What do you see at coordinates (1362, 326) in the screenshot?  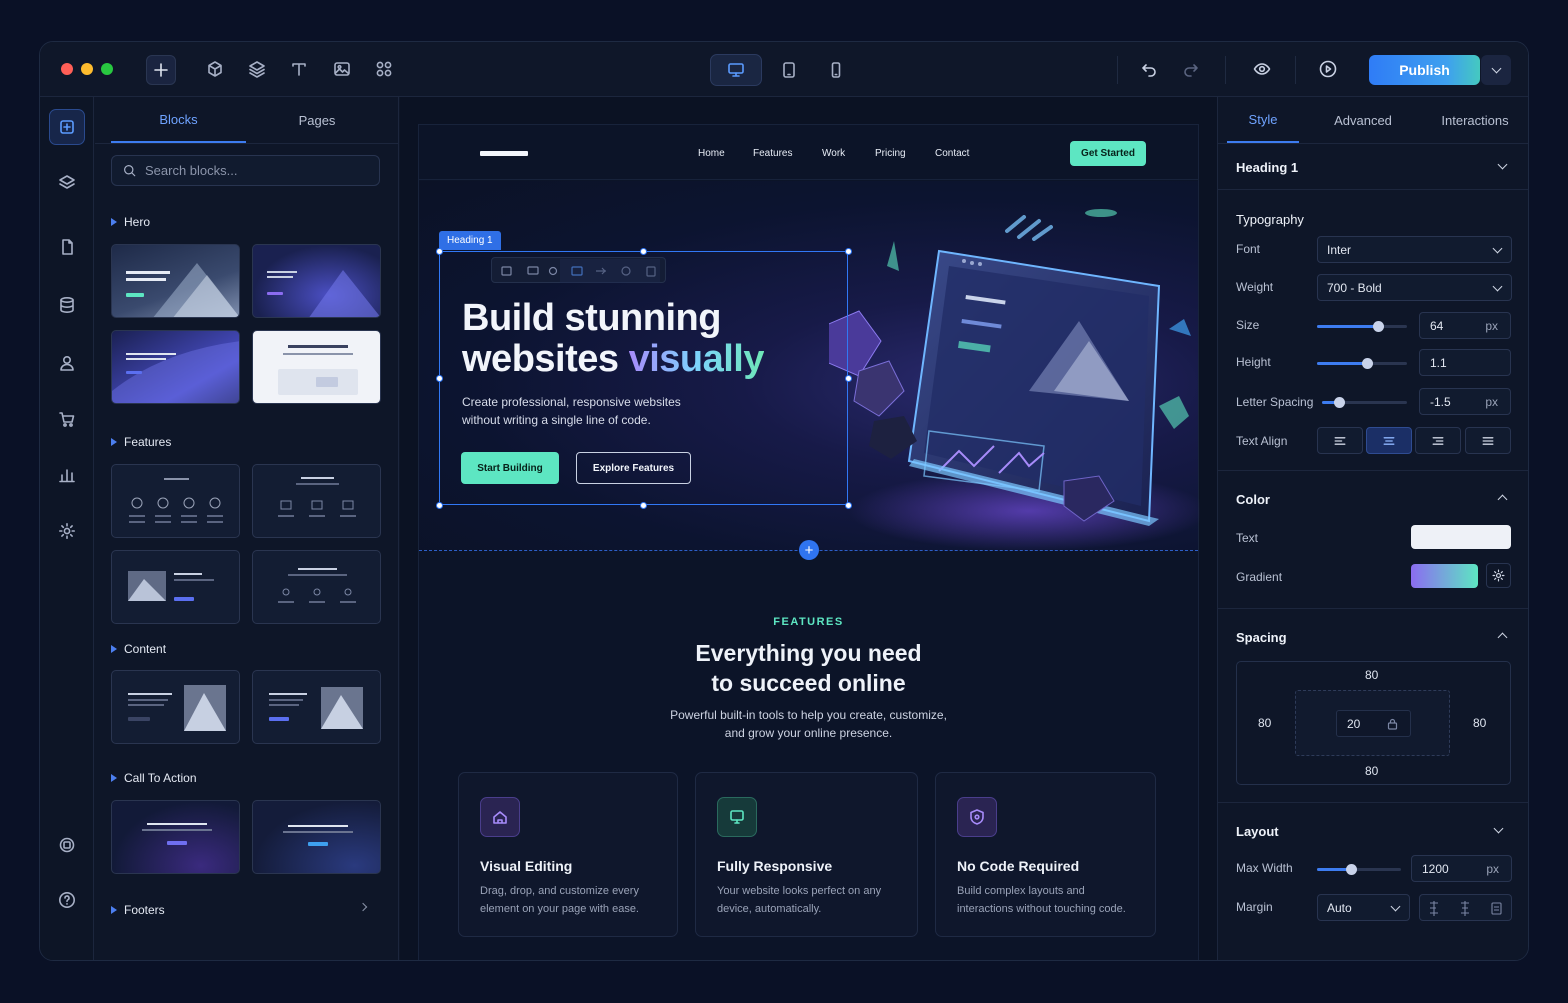 I see `size-slider` at bounding box center [1362, 326].